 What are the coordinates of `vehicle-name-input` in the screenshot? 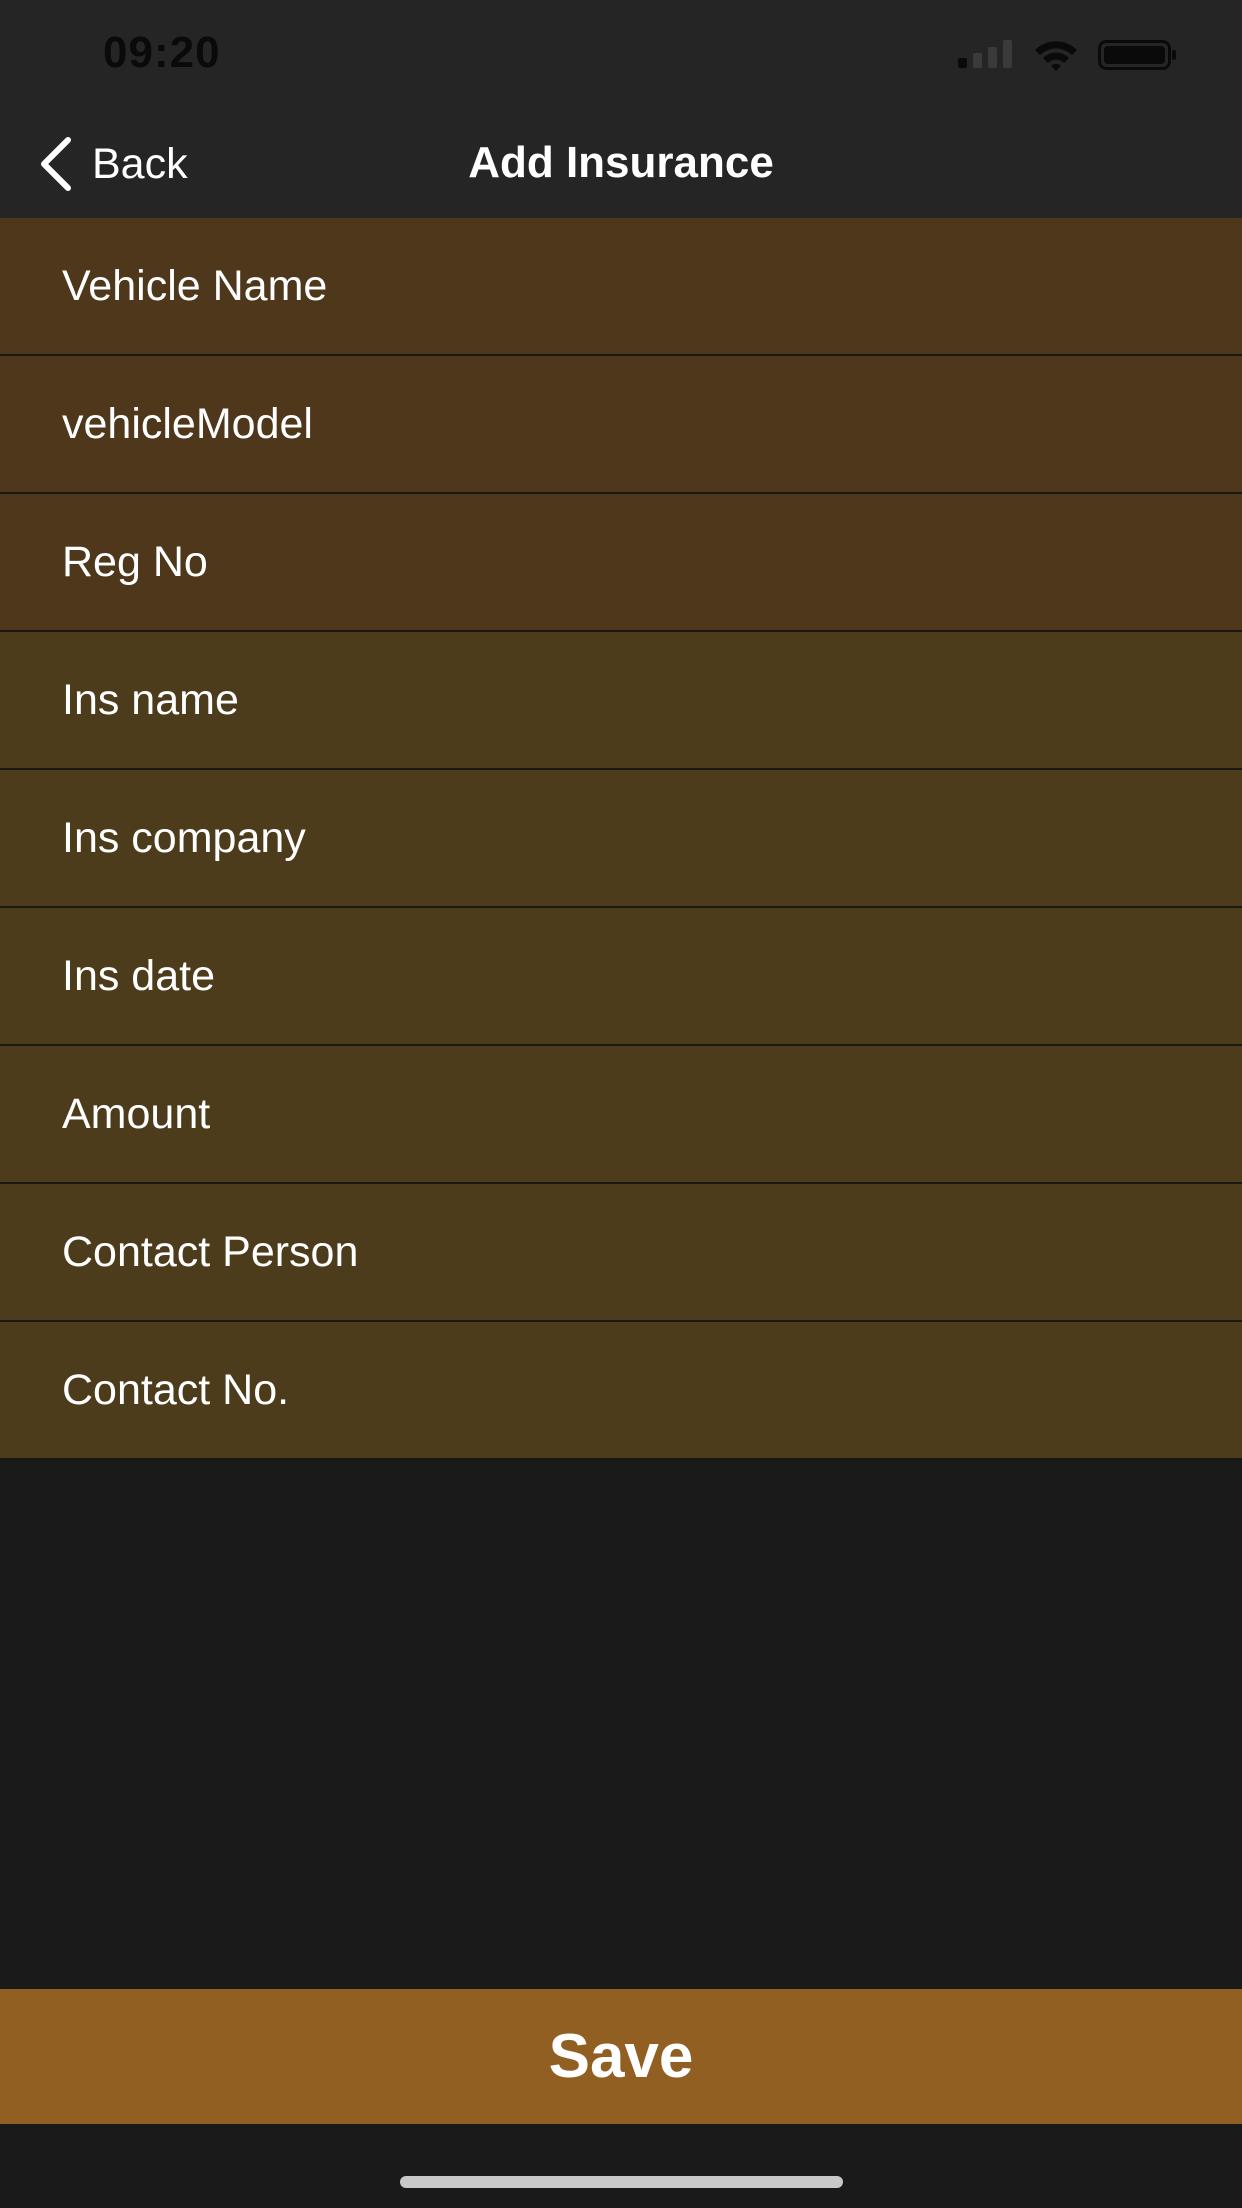 It's located at (621, 286).